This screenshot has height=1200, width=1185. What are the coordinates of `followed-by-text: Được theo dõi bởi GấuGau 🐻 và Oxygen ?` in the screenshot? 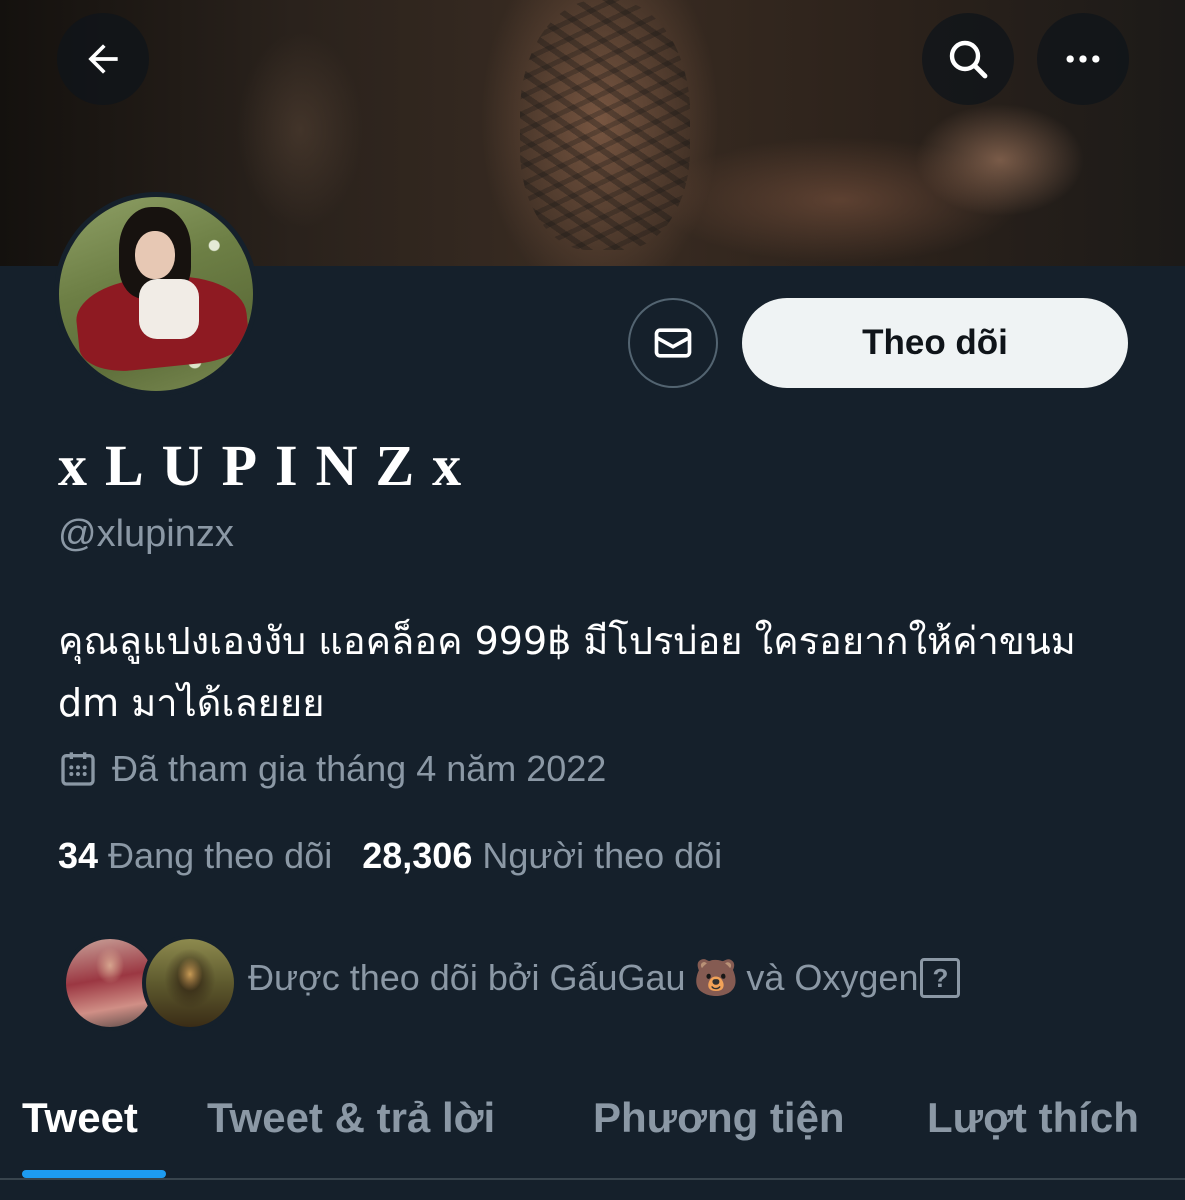 It's located at (604, 978).